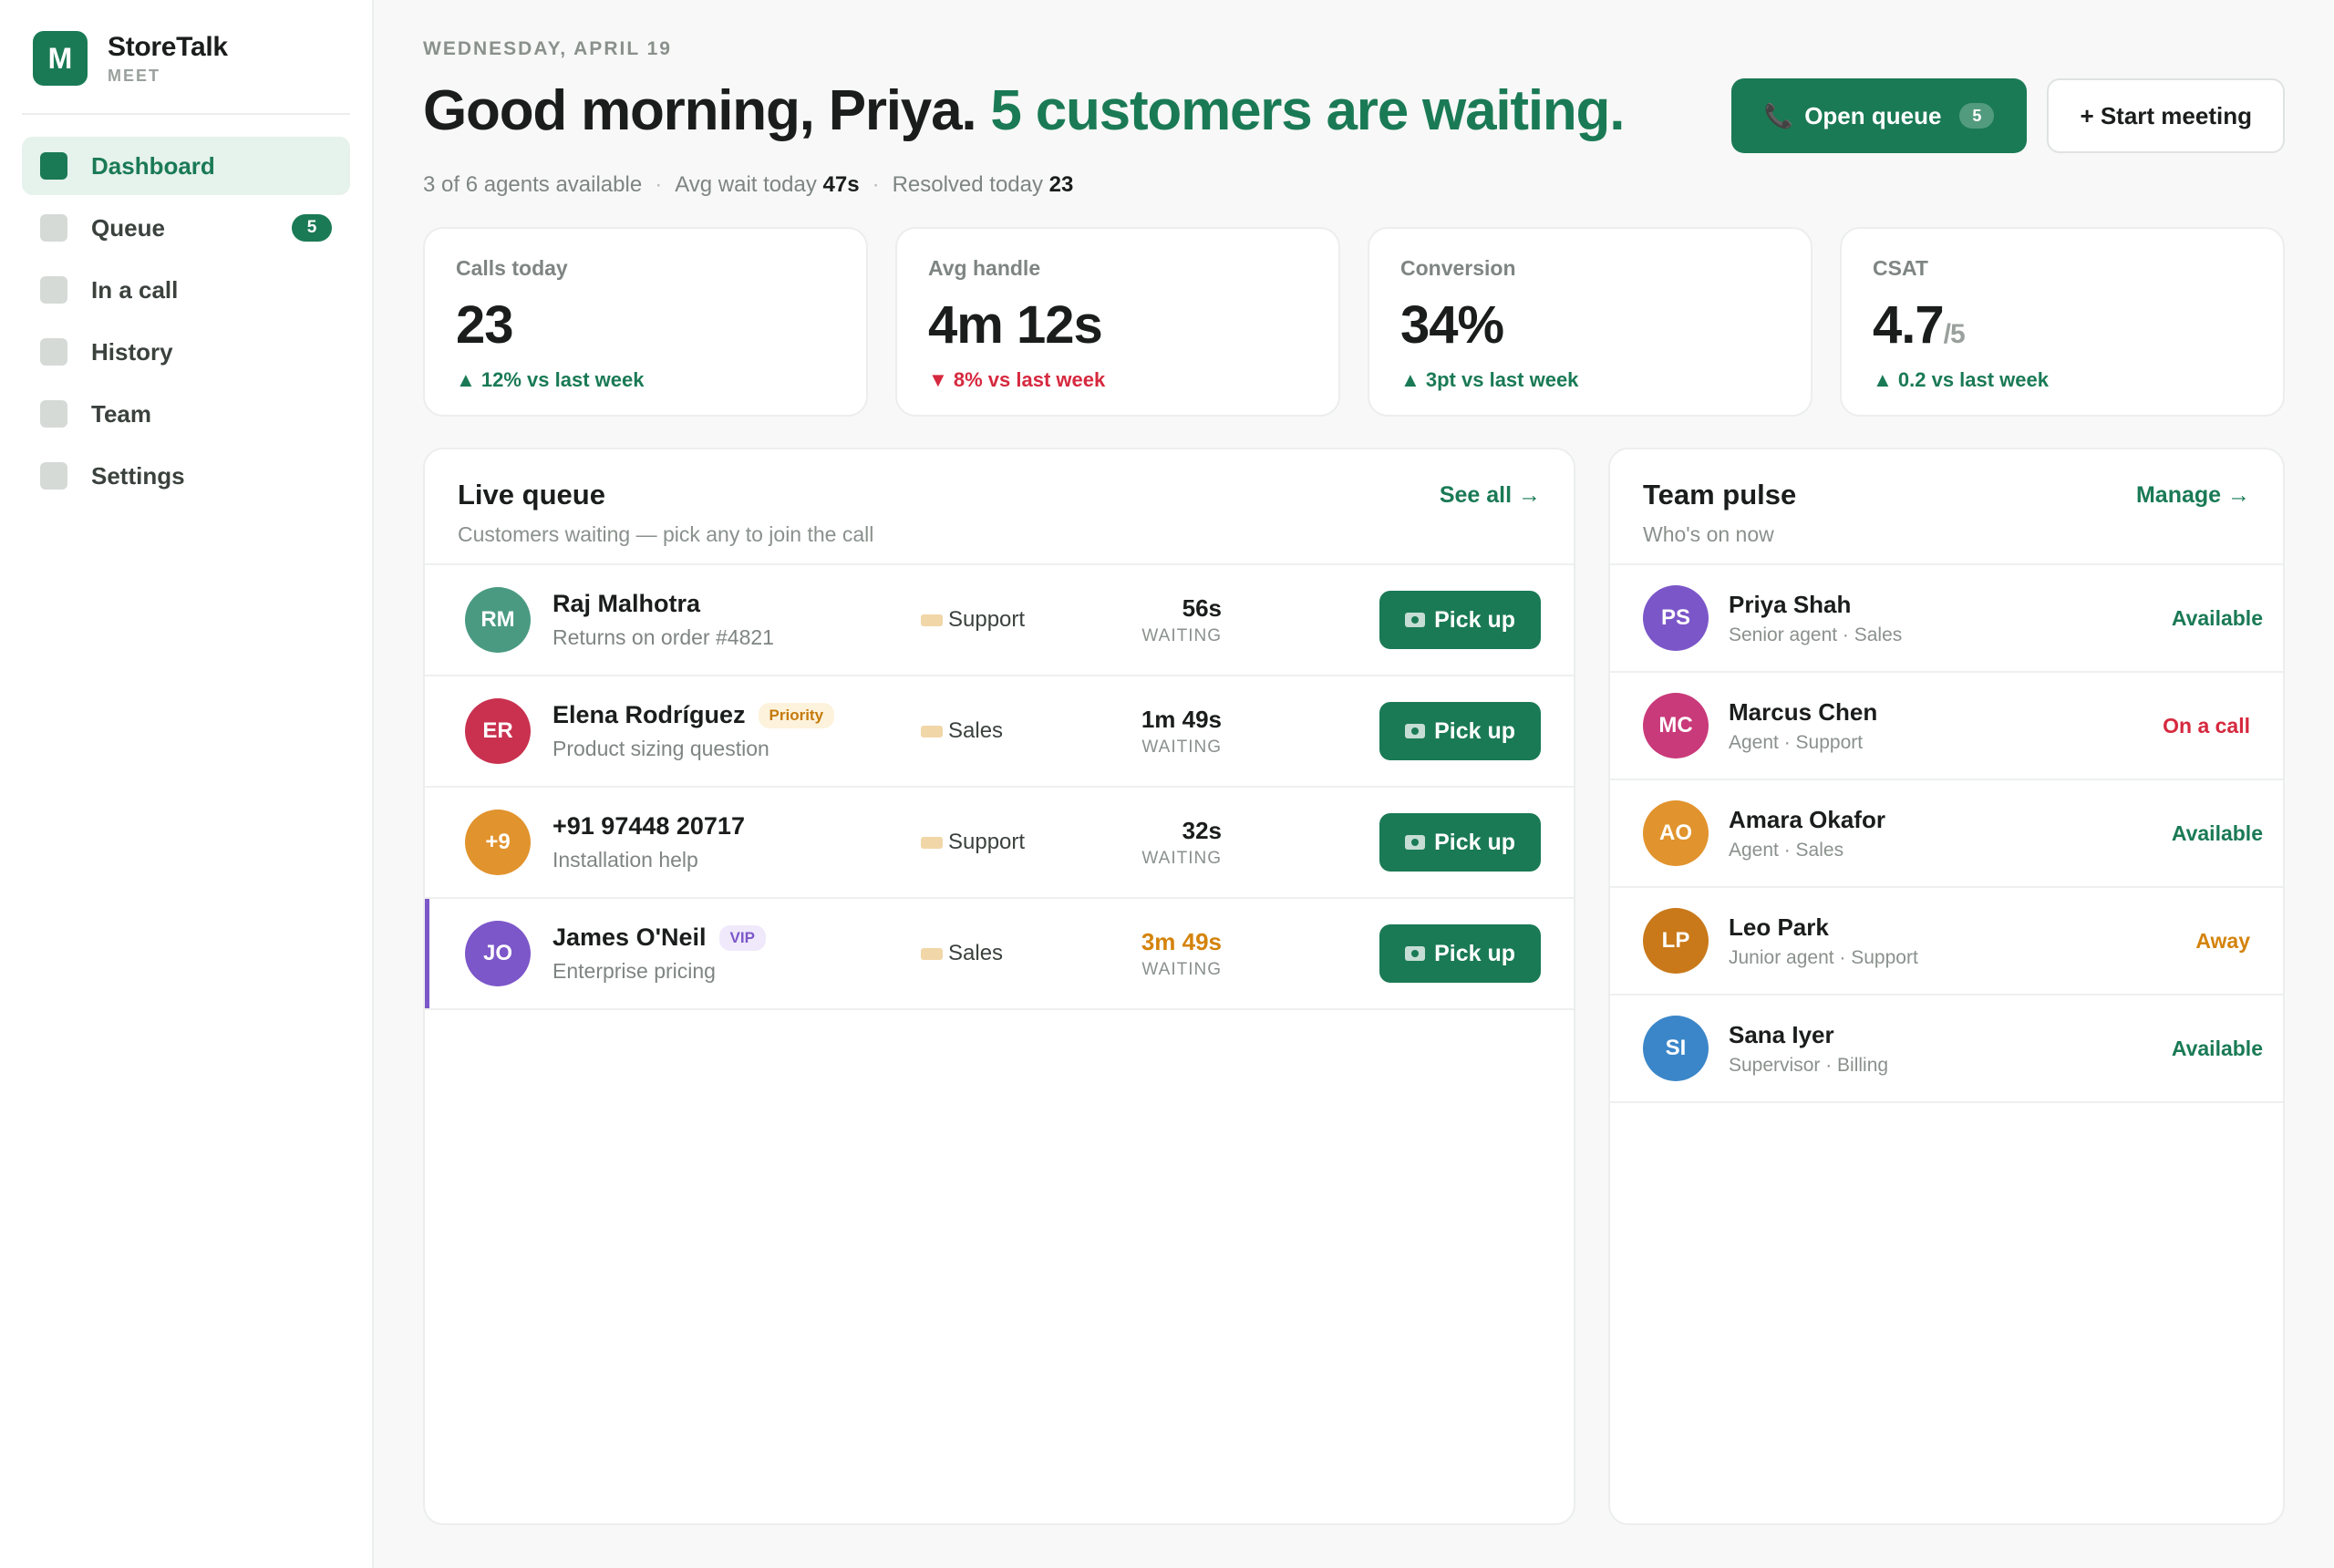 The height and width of the screenshot is (1568, 2334). What do you see at coordinates (53, 352) in the screenshot?
I see `history-icon` at bounding box center [53, 352].